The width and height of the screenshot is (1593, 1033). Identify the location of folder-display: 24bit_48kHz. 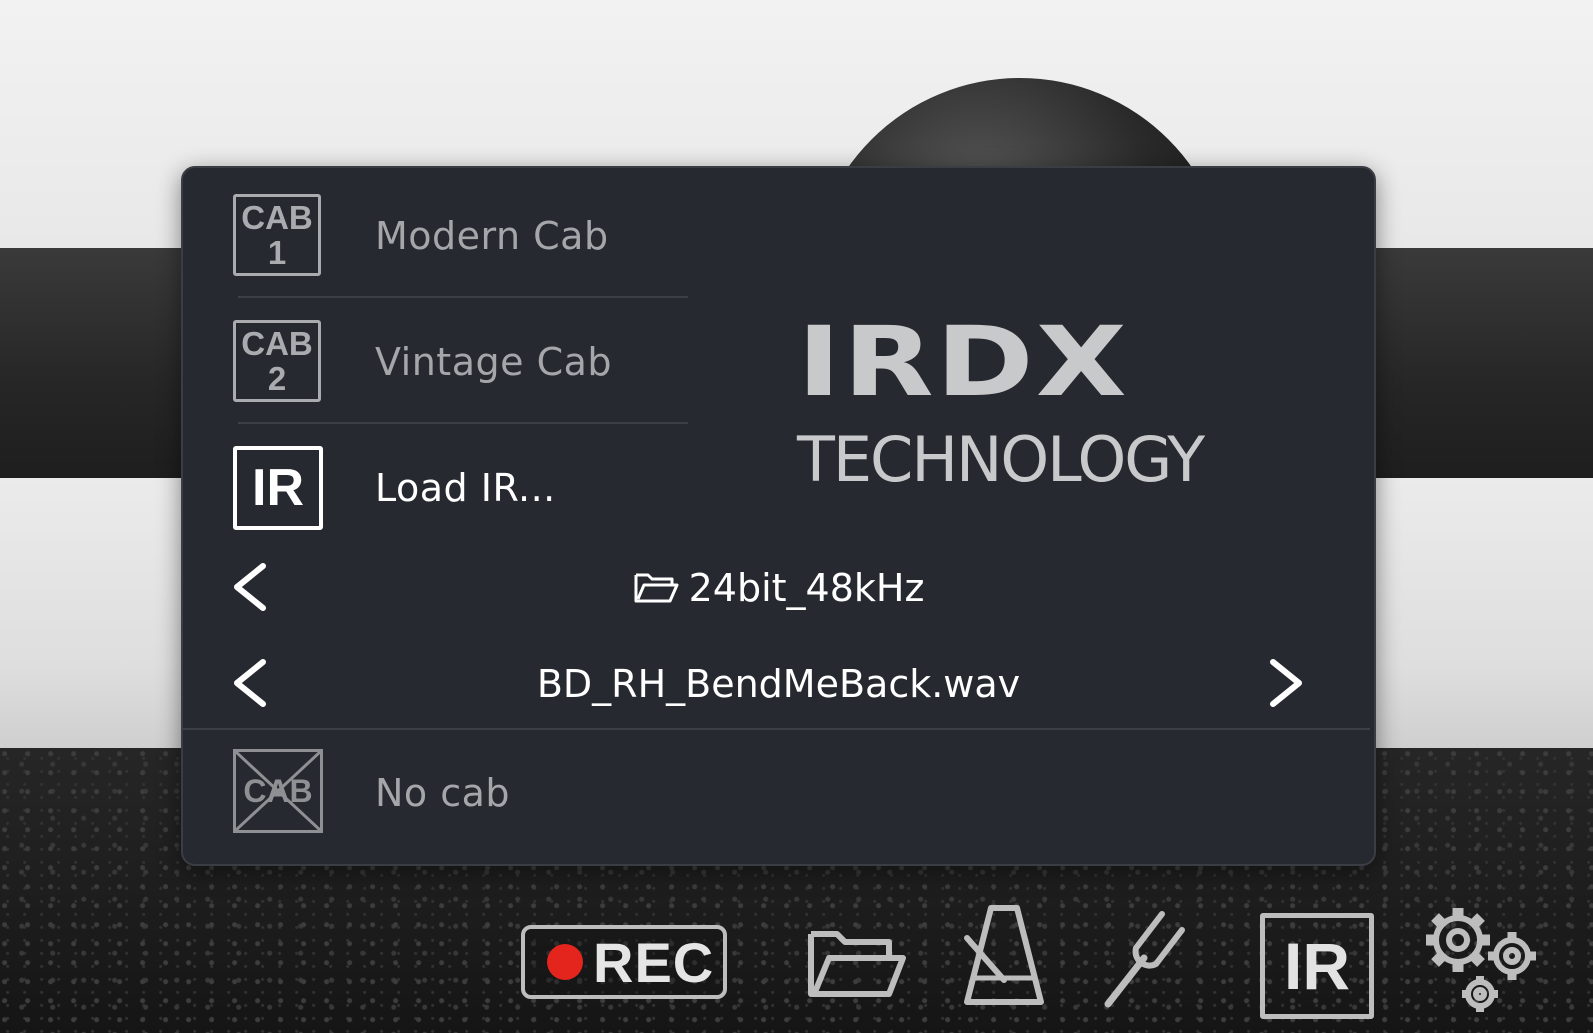
(778, 588).